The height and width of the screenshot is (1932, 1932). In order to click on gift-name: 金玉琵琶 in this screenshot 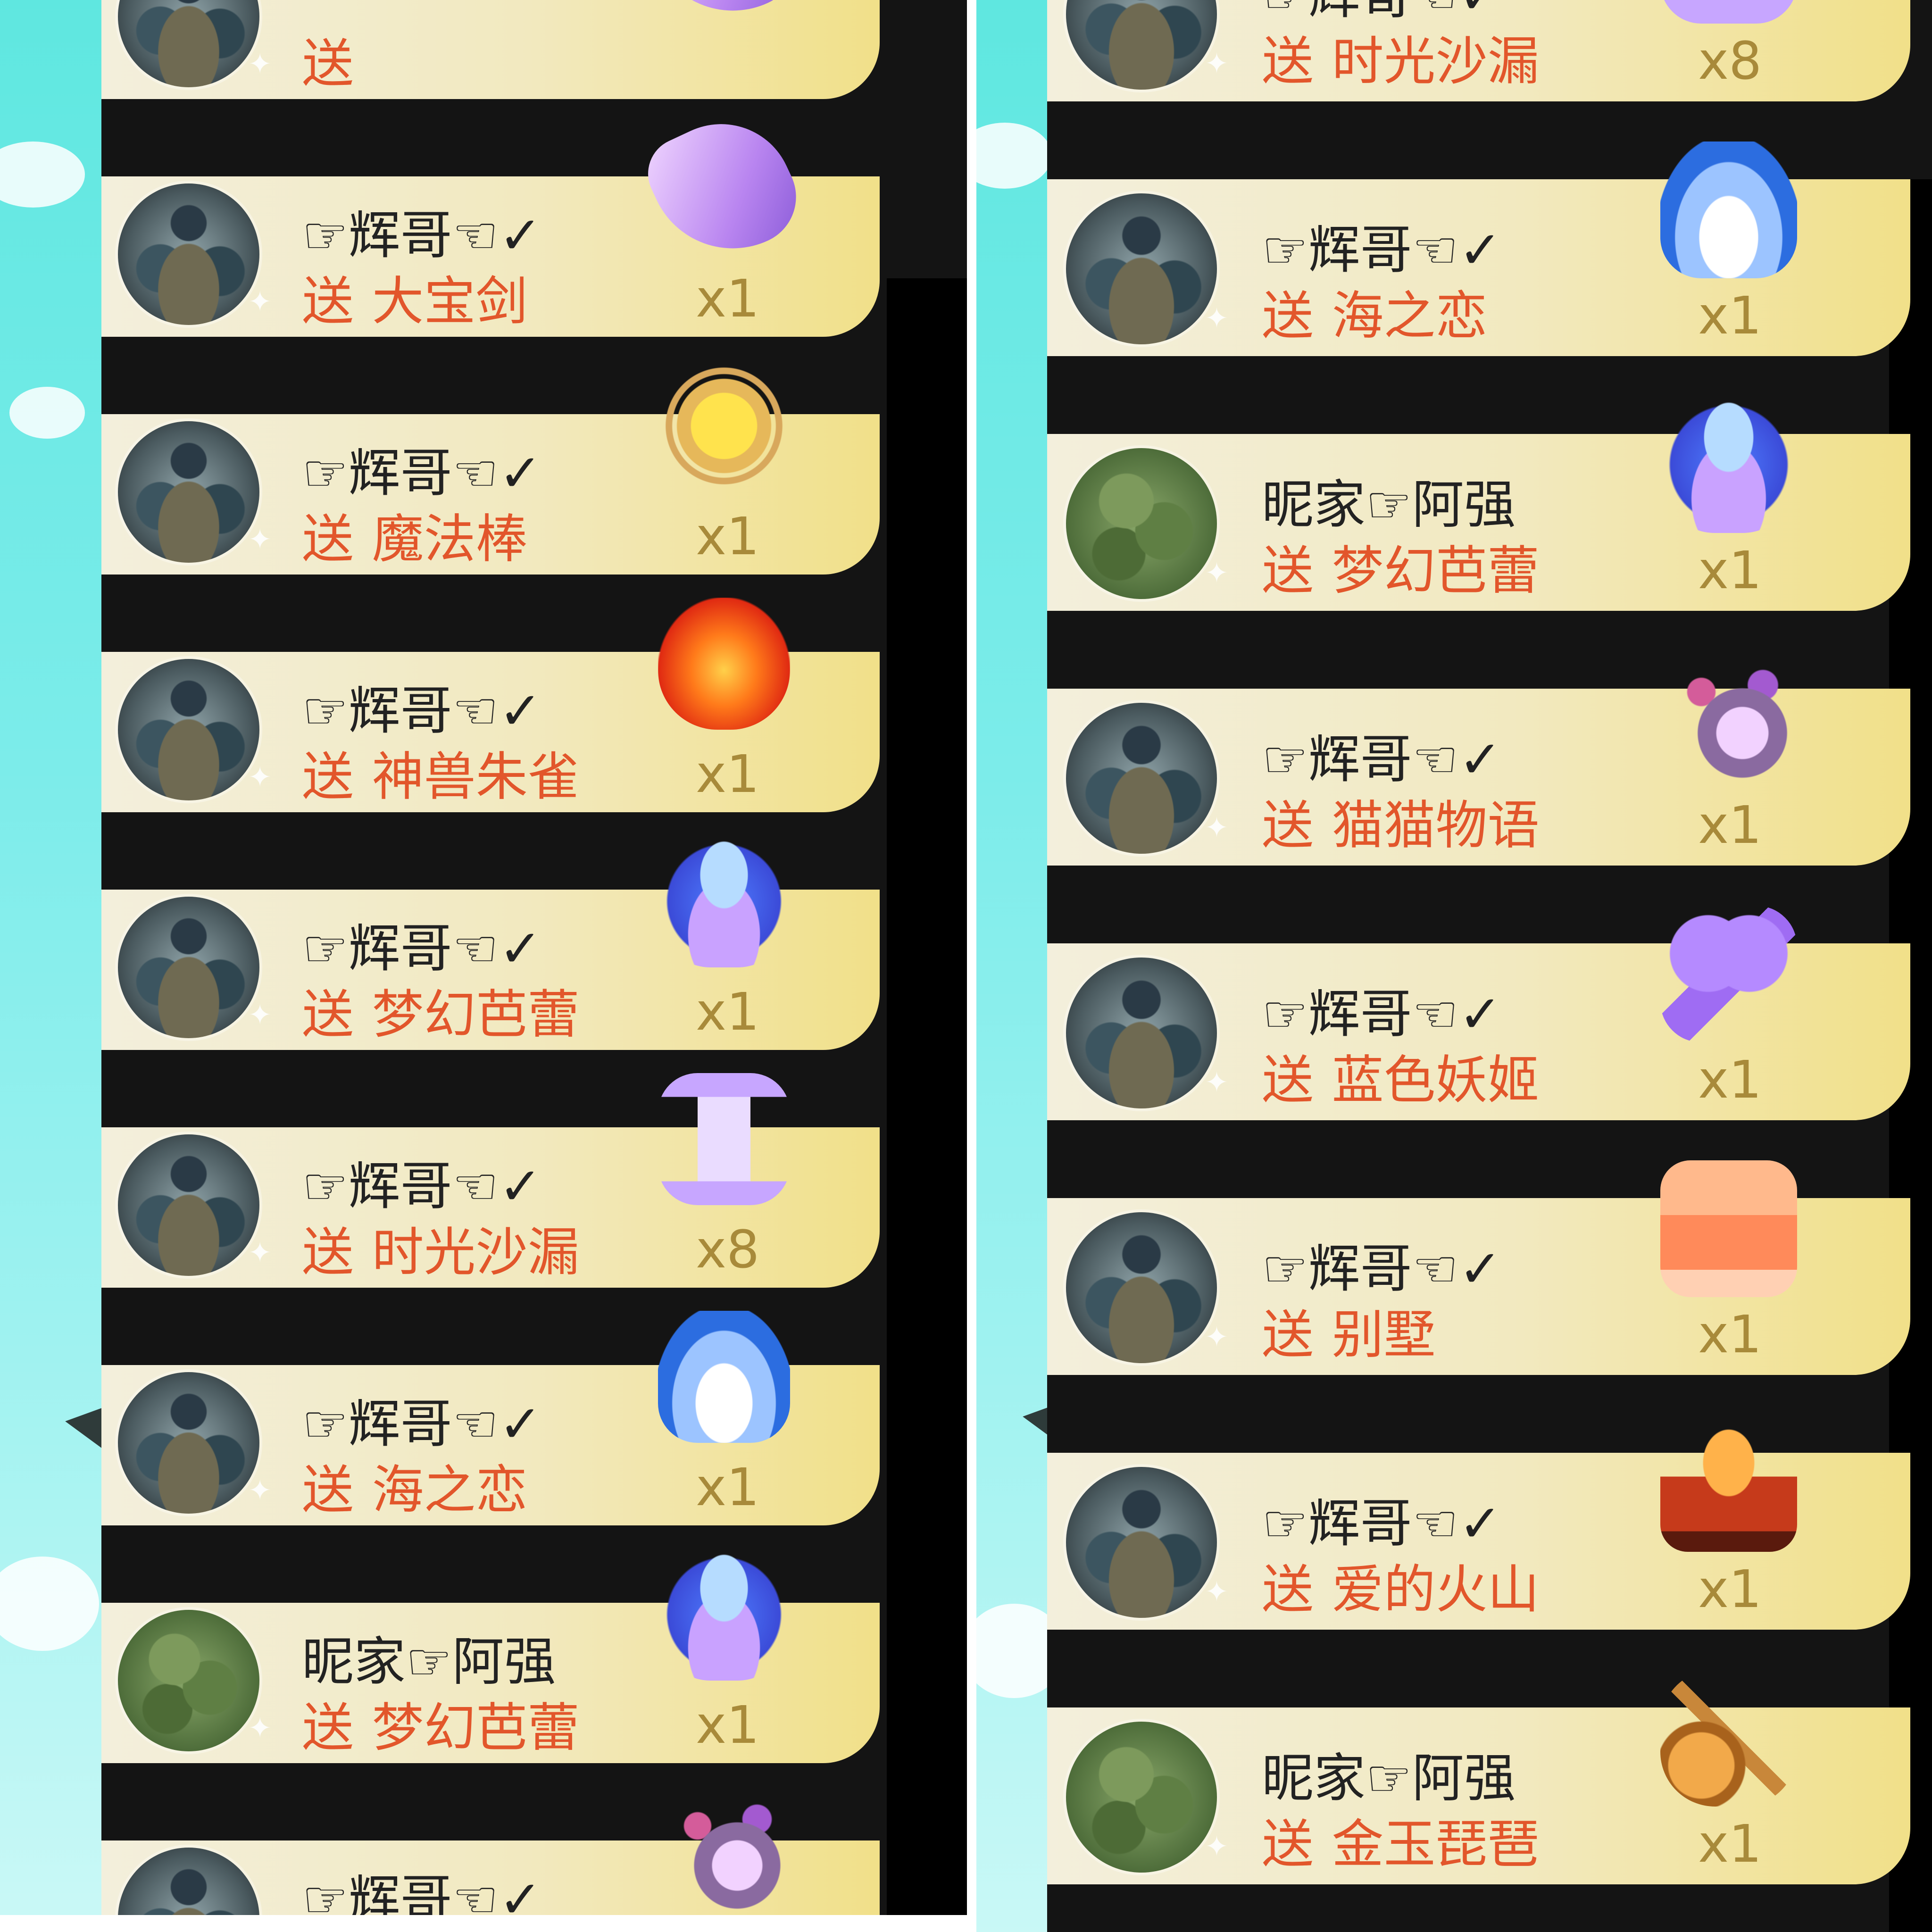, I will do `click(1436, 1844)`.